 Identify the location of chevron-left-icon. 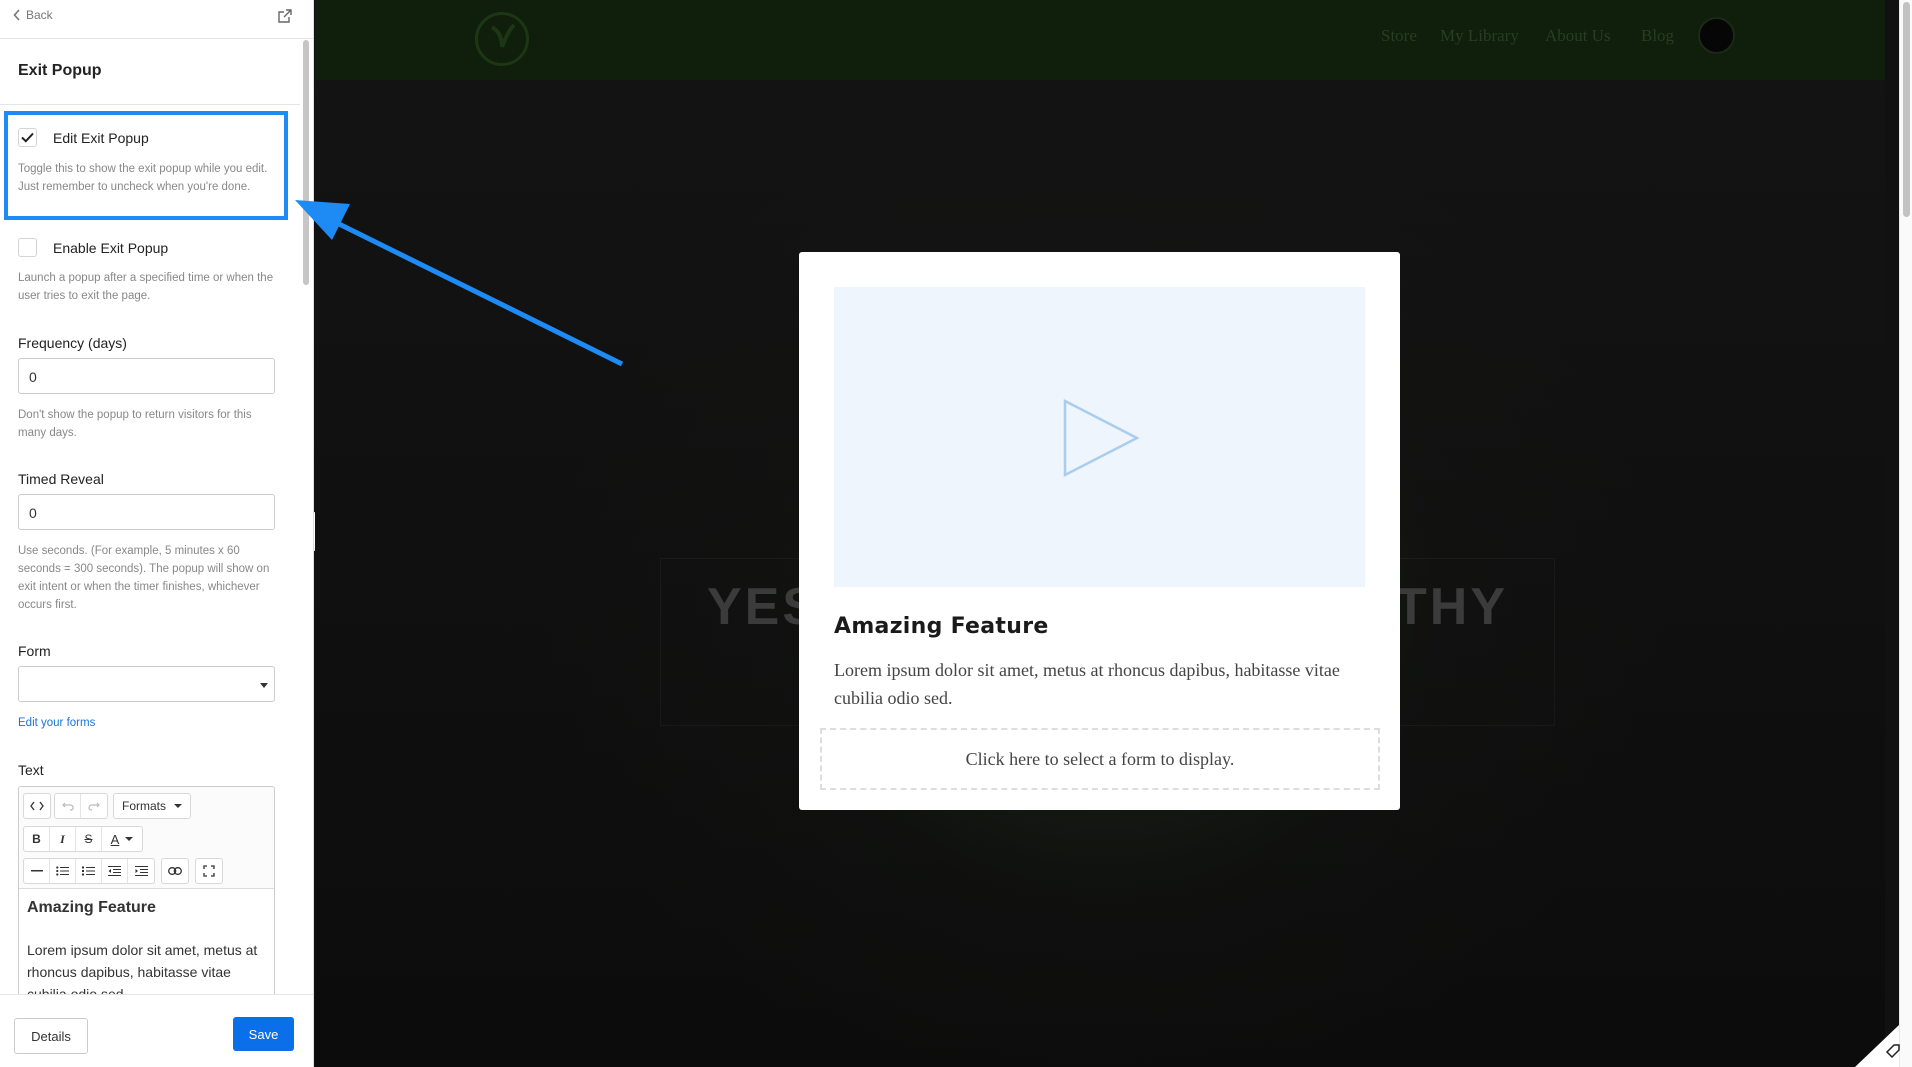
(16, 15).